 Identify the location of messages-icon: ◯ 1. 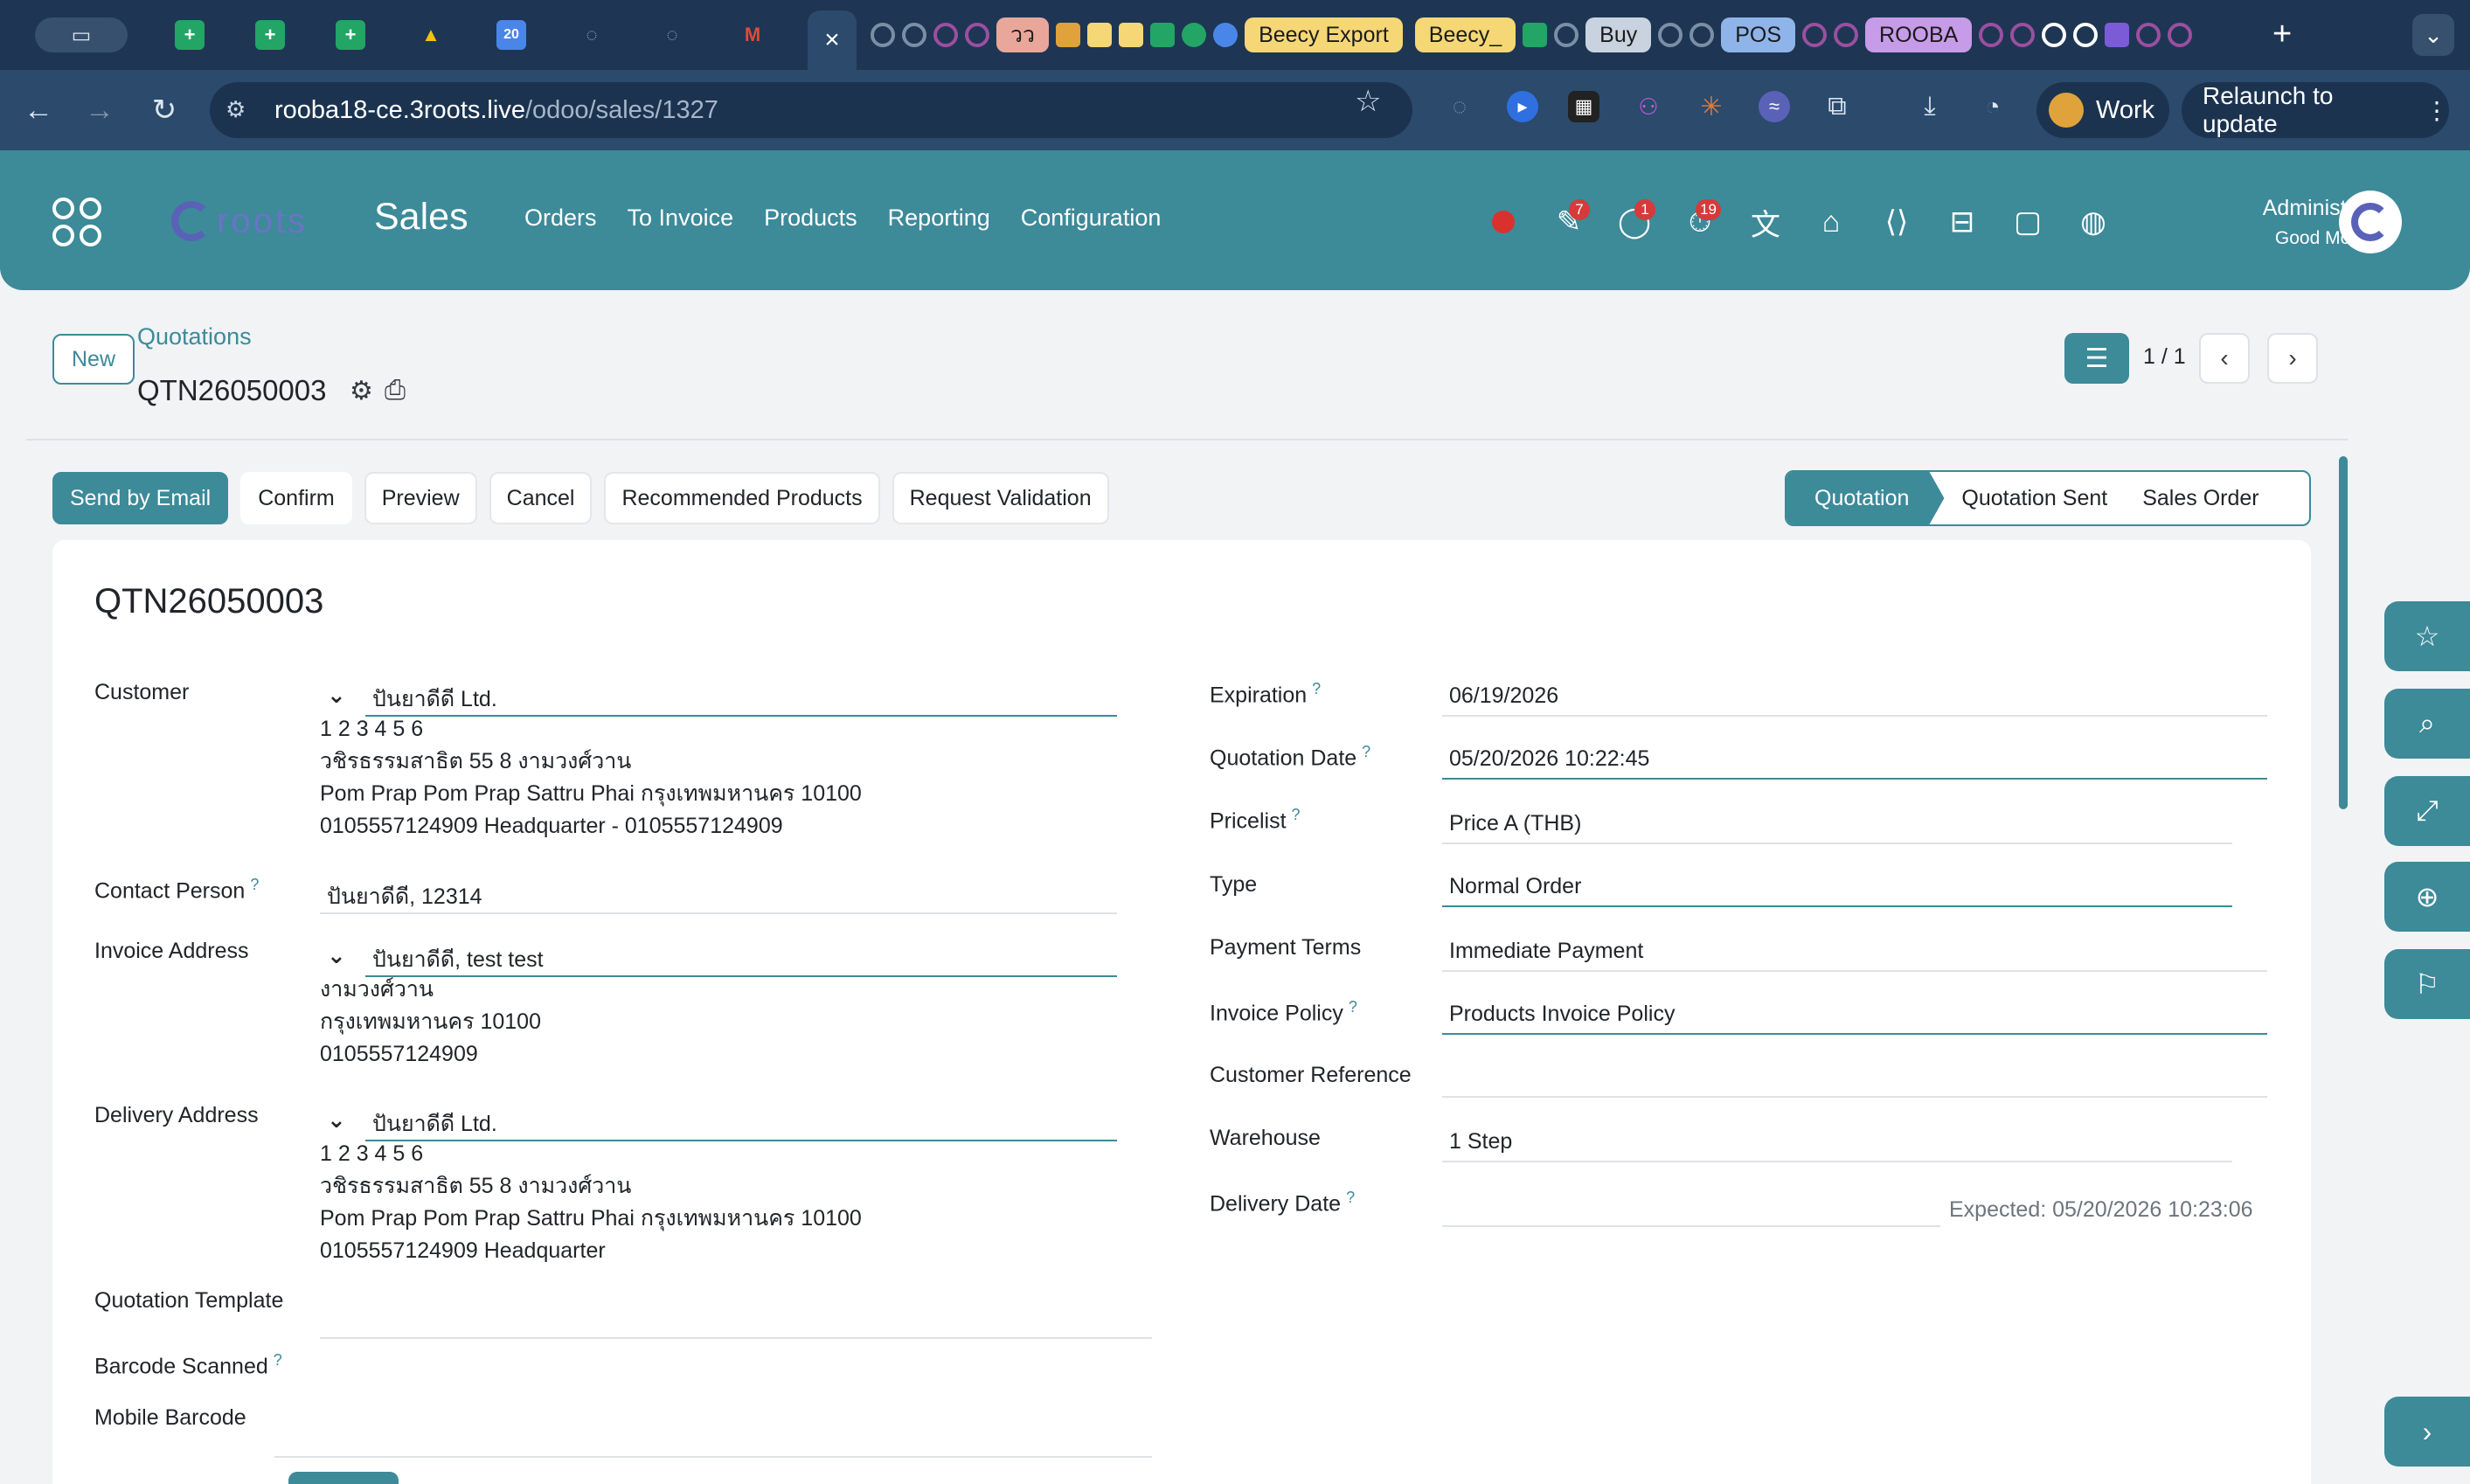
(1634, 222).